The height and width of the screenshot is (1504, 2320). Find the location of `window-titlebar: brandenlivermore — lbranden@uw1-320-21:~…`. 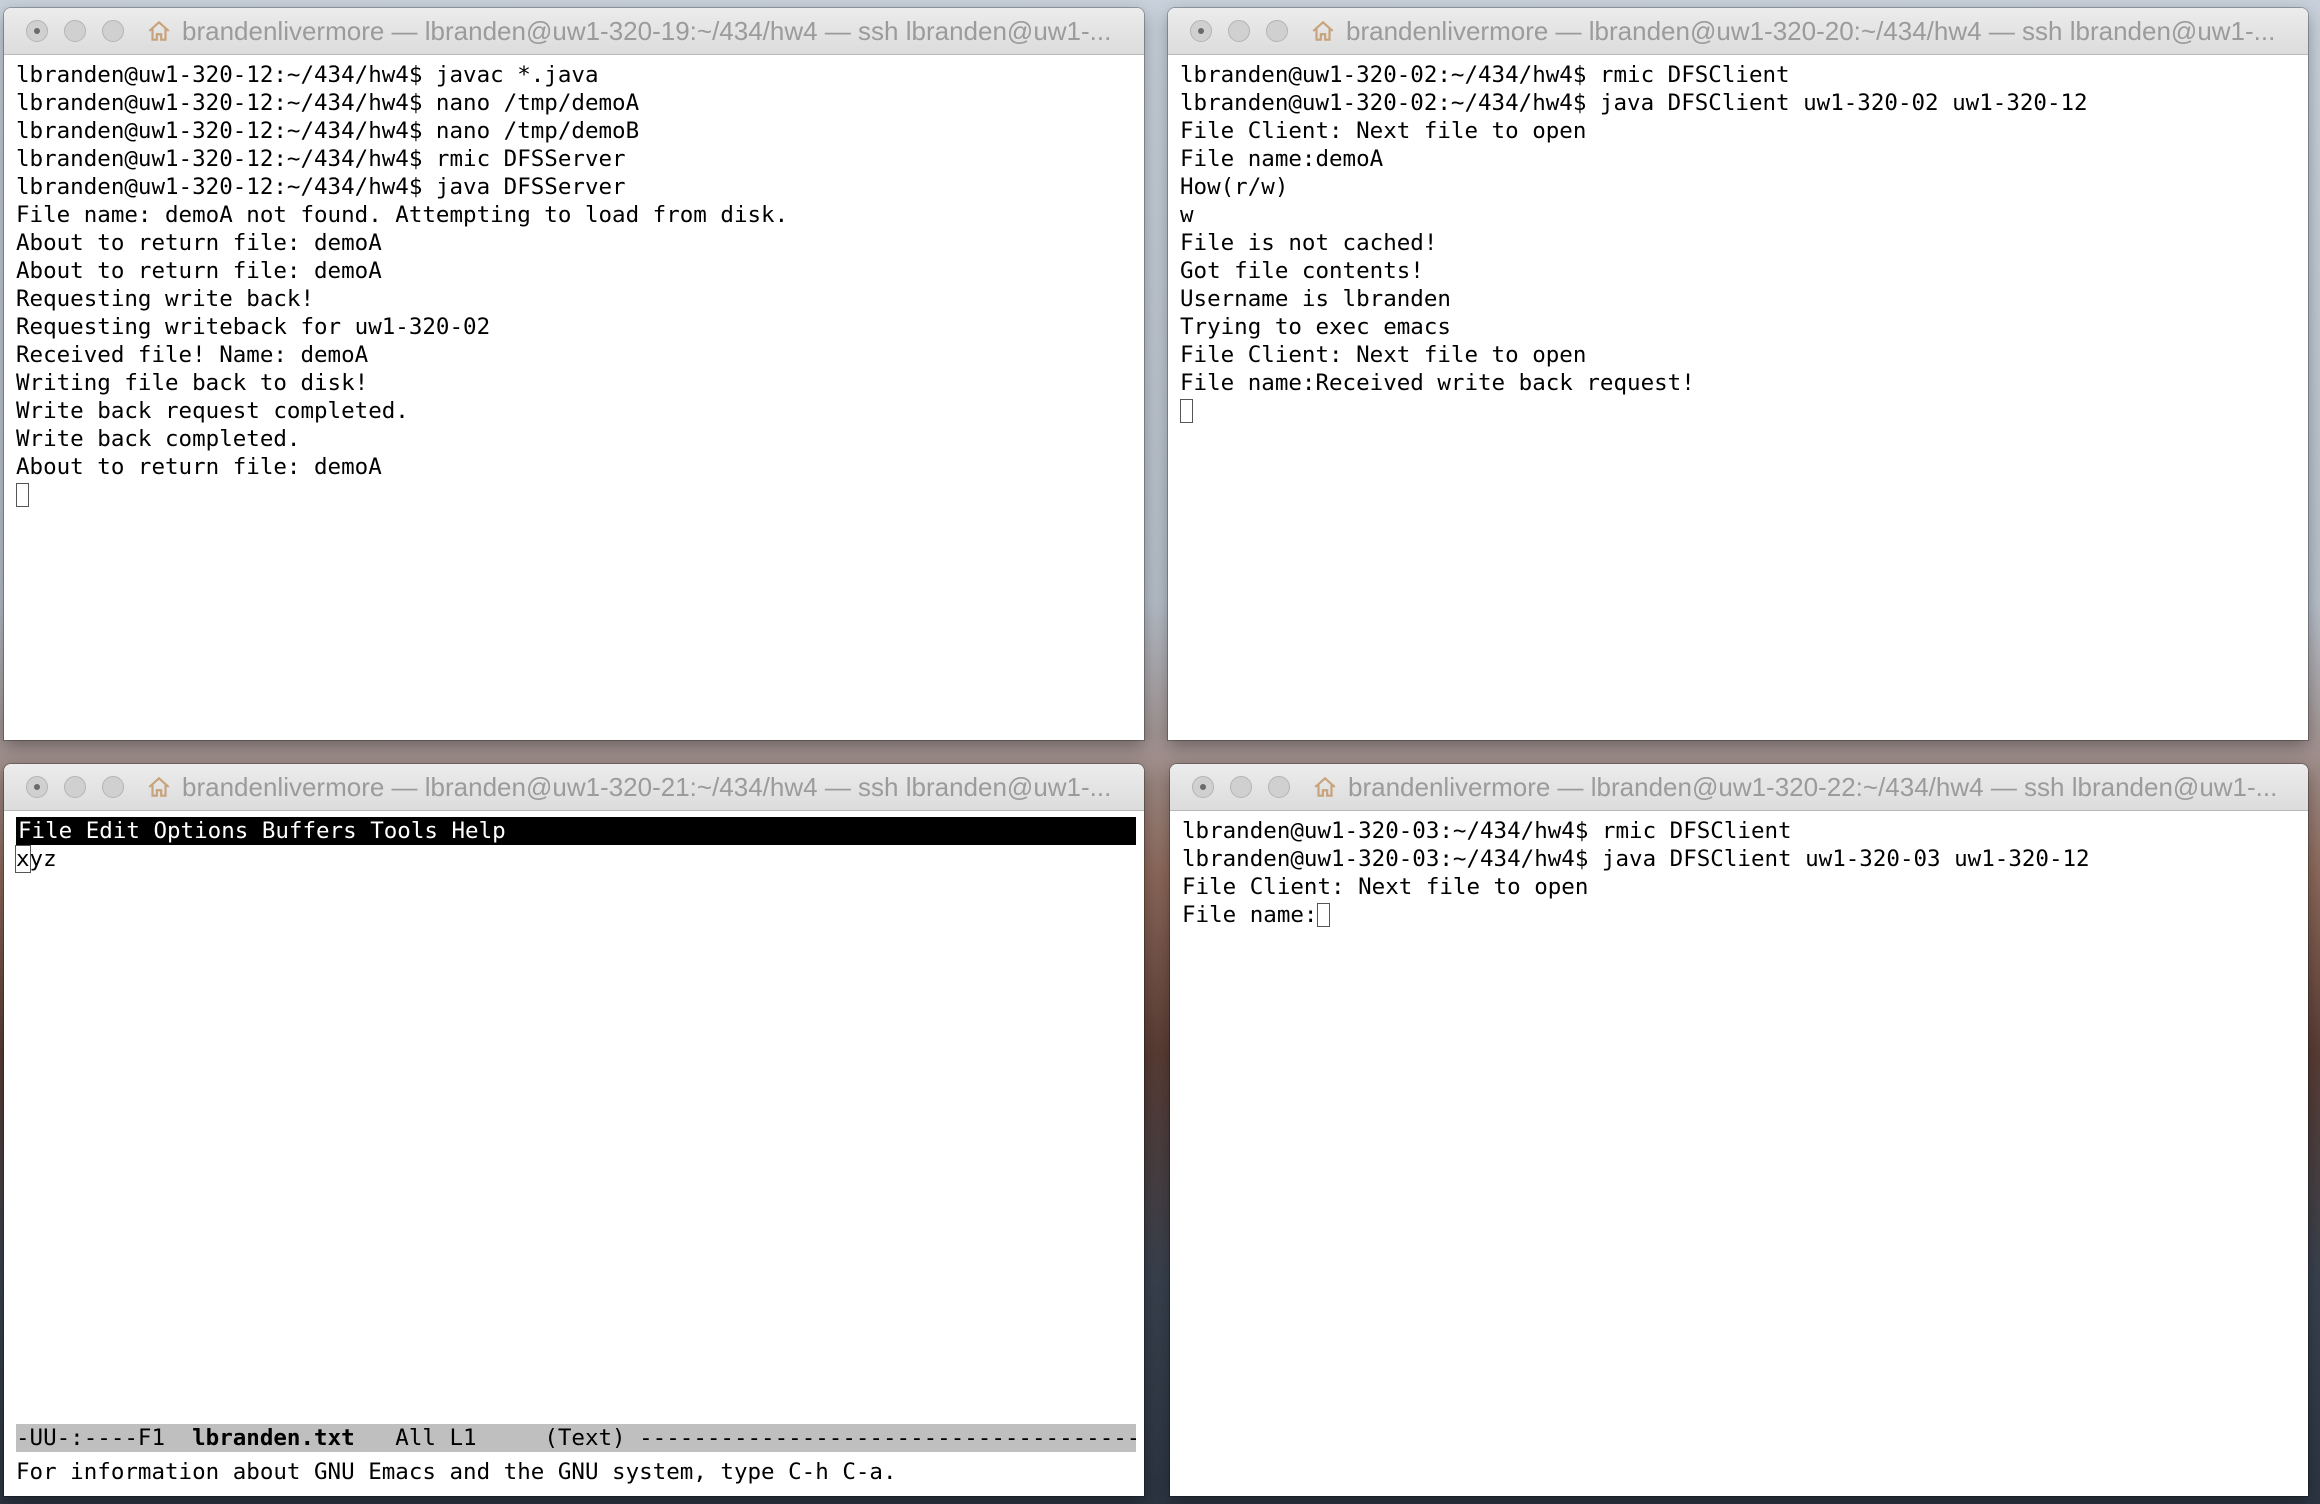

window-titlebar: brandenlivermore — lbranden@uw1-320-21:~… is located at coordinates (574, 787).